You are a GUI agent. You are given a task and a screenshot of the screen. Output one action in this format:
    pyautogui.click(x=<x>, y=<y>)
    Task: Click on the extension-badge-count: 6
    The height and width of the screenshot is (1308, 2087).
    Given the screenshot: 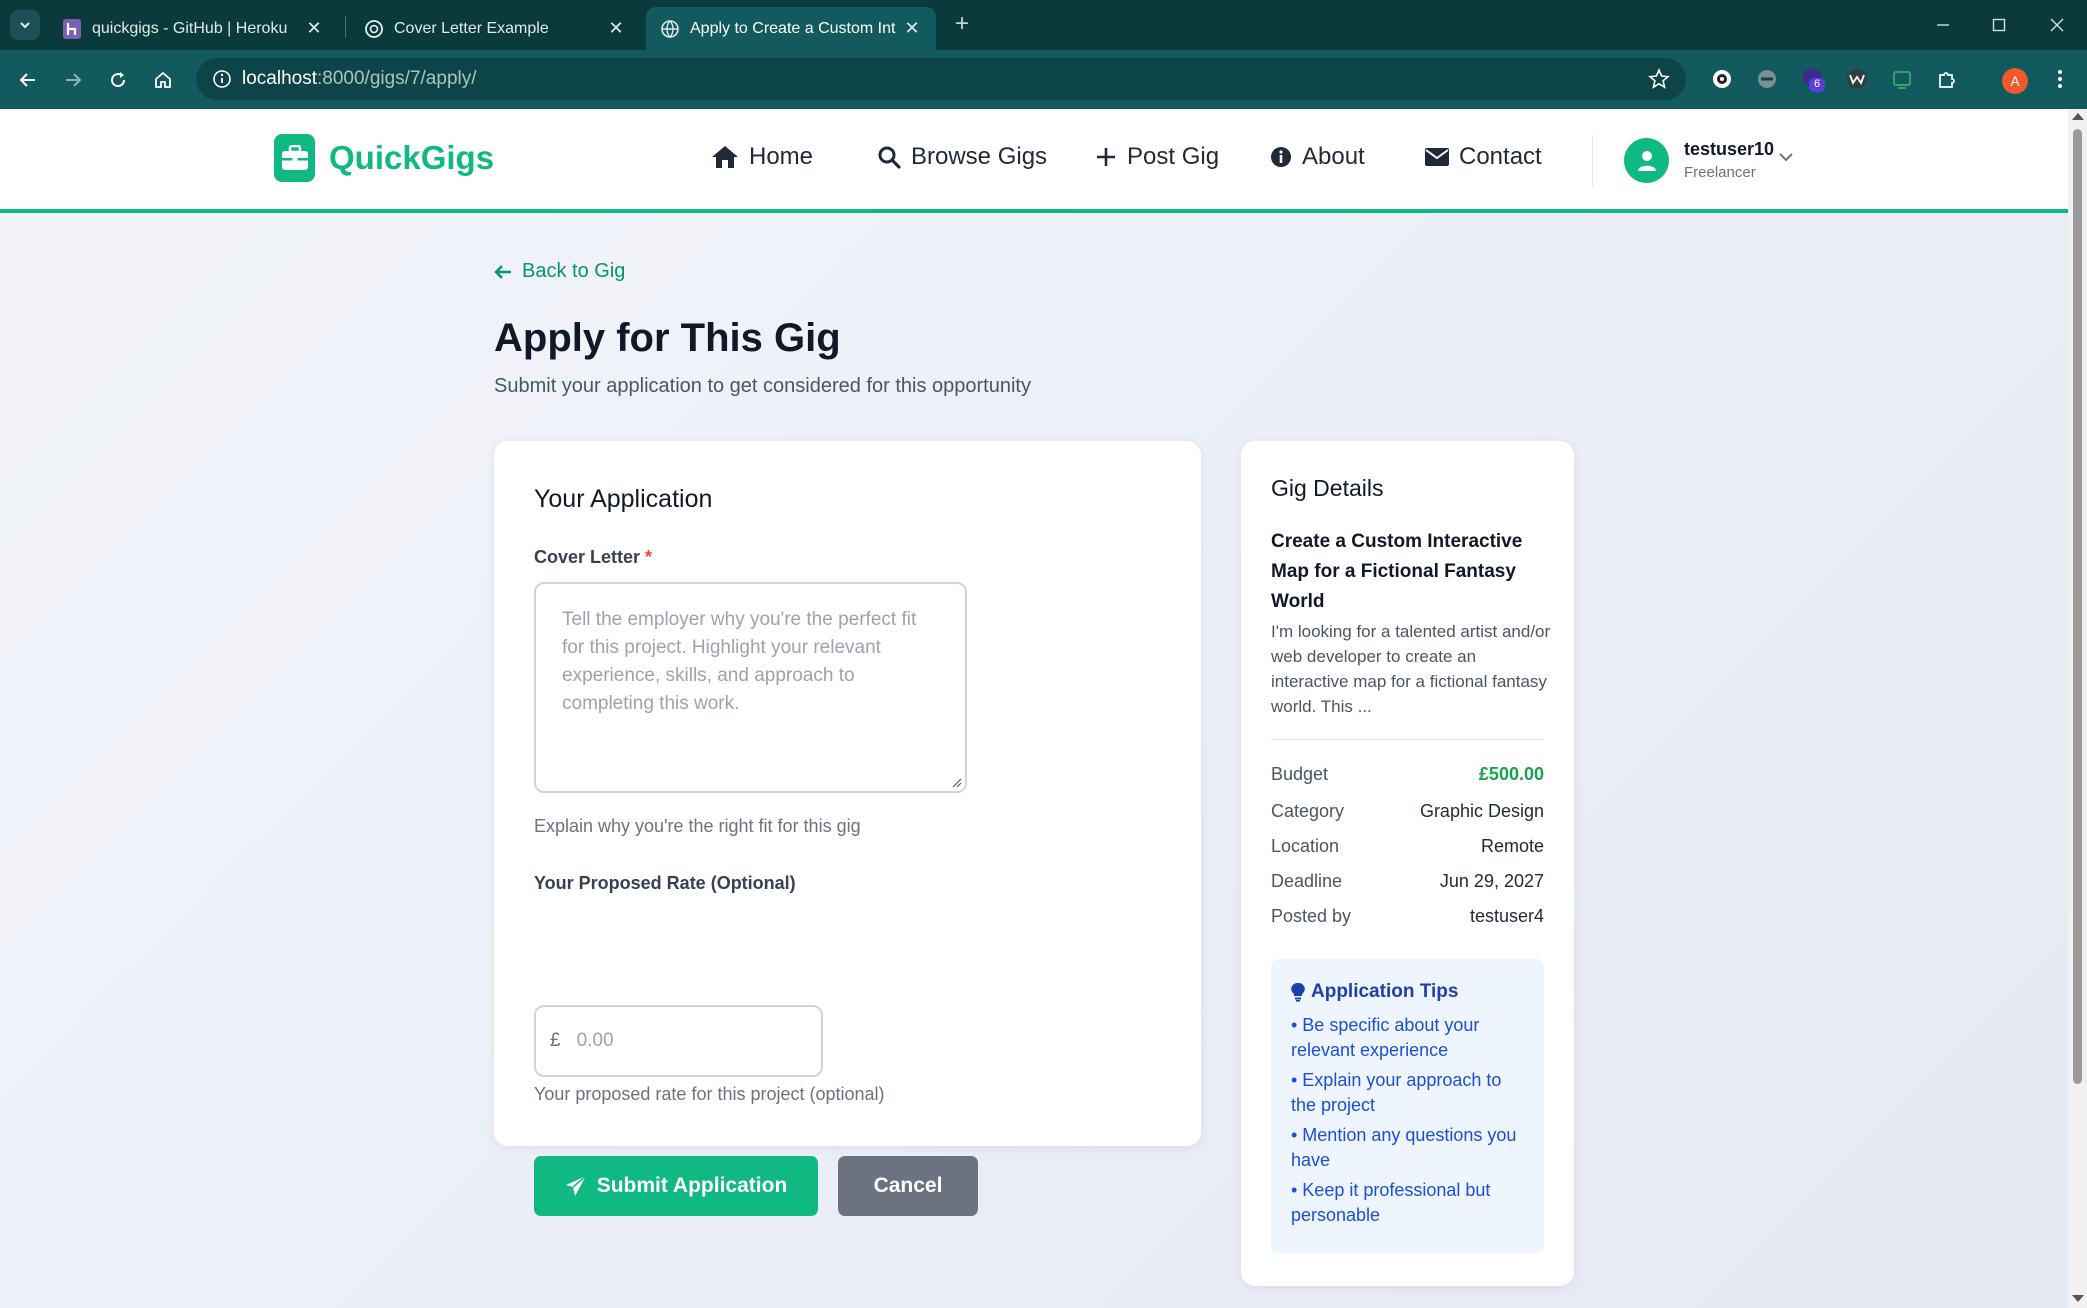 What is the action you would take?
    pyautogui.click(x=1817, y=84)
    